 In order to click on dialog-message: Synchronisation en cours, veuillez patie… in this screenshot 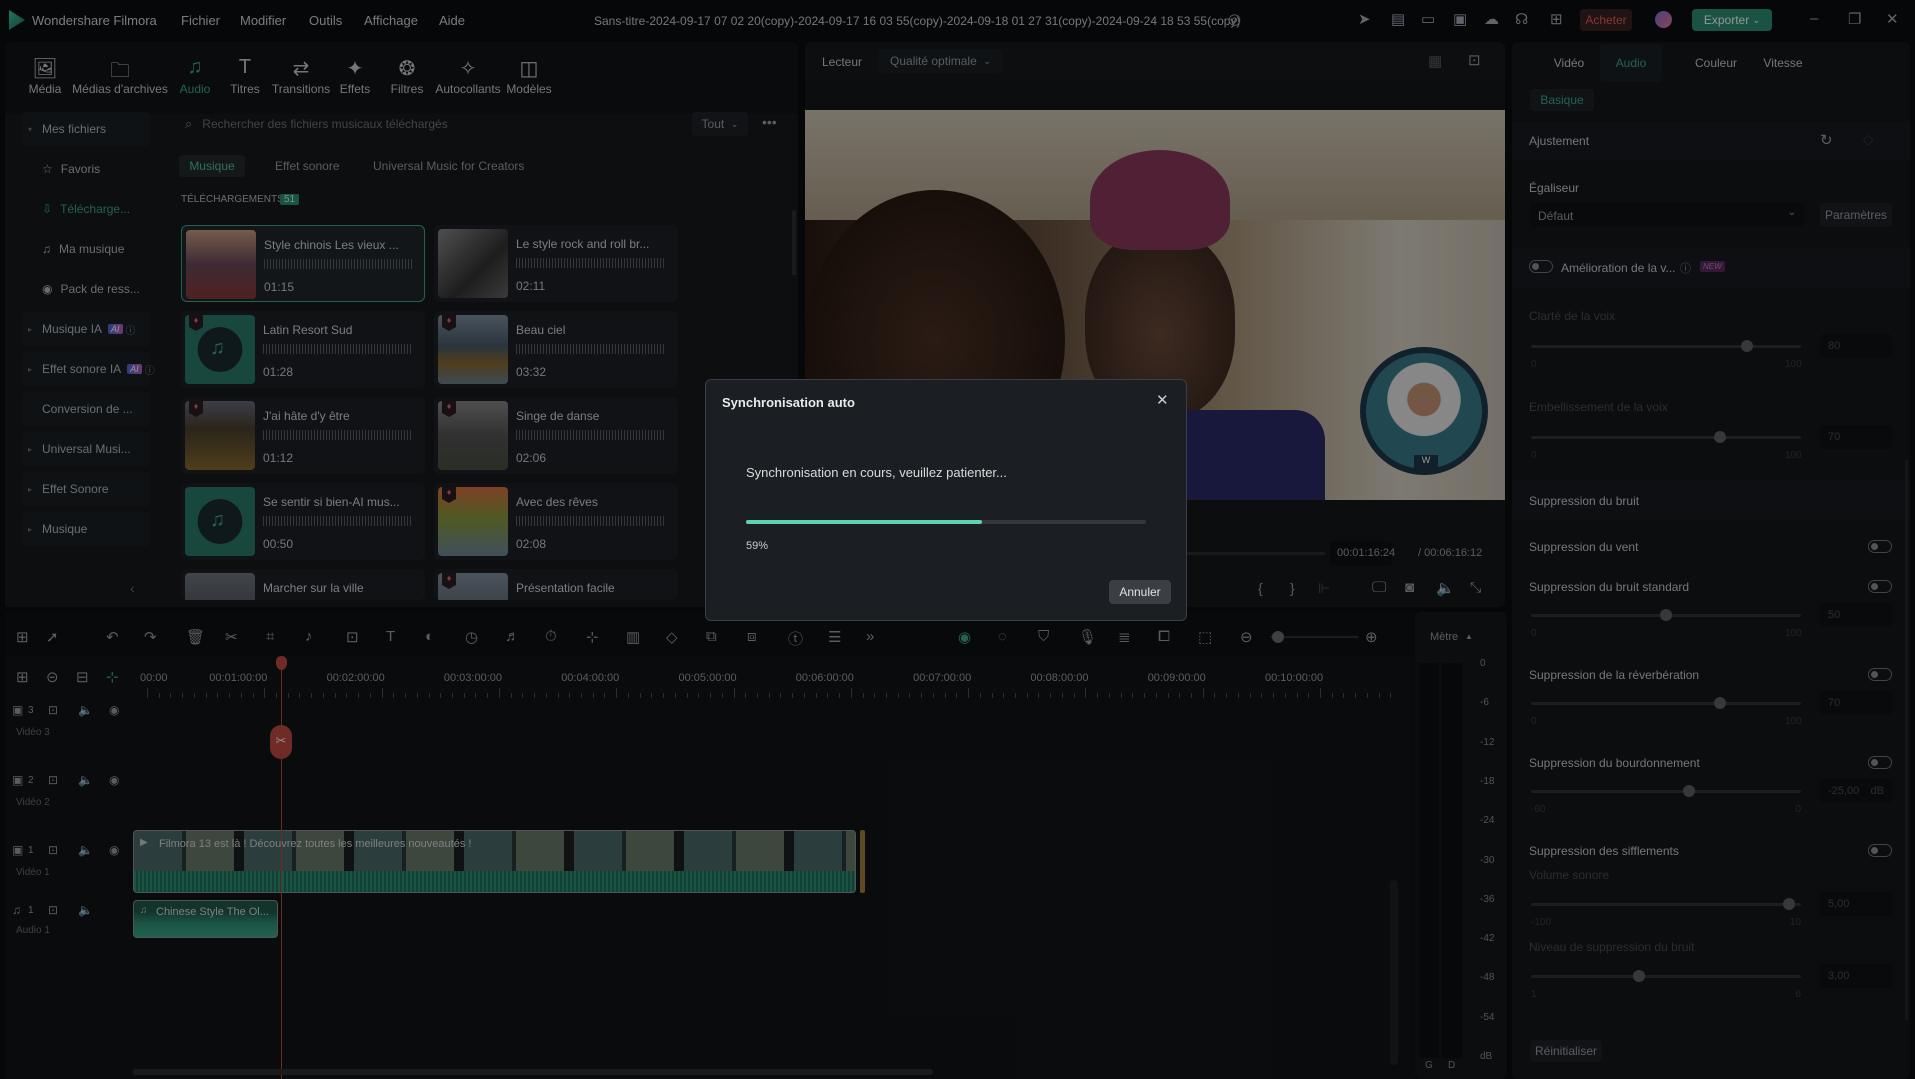, I will do `click(876, 472)`.